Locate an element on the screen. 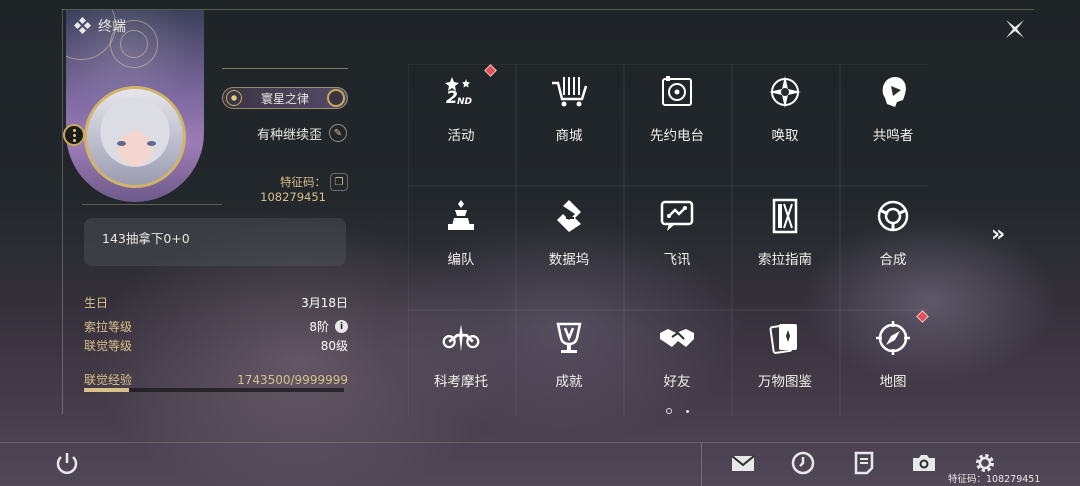 This screenshot has width=1080, height=486. menu-item-radio: 先约电台 is located at coordinates (677, 127).